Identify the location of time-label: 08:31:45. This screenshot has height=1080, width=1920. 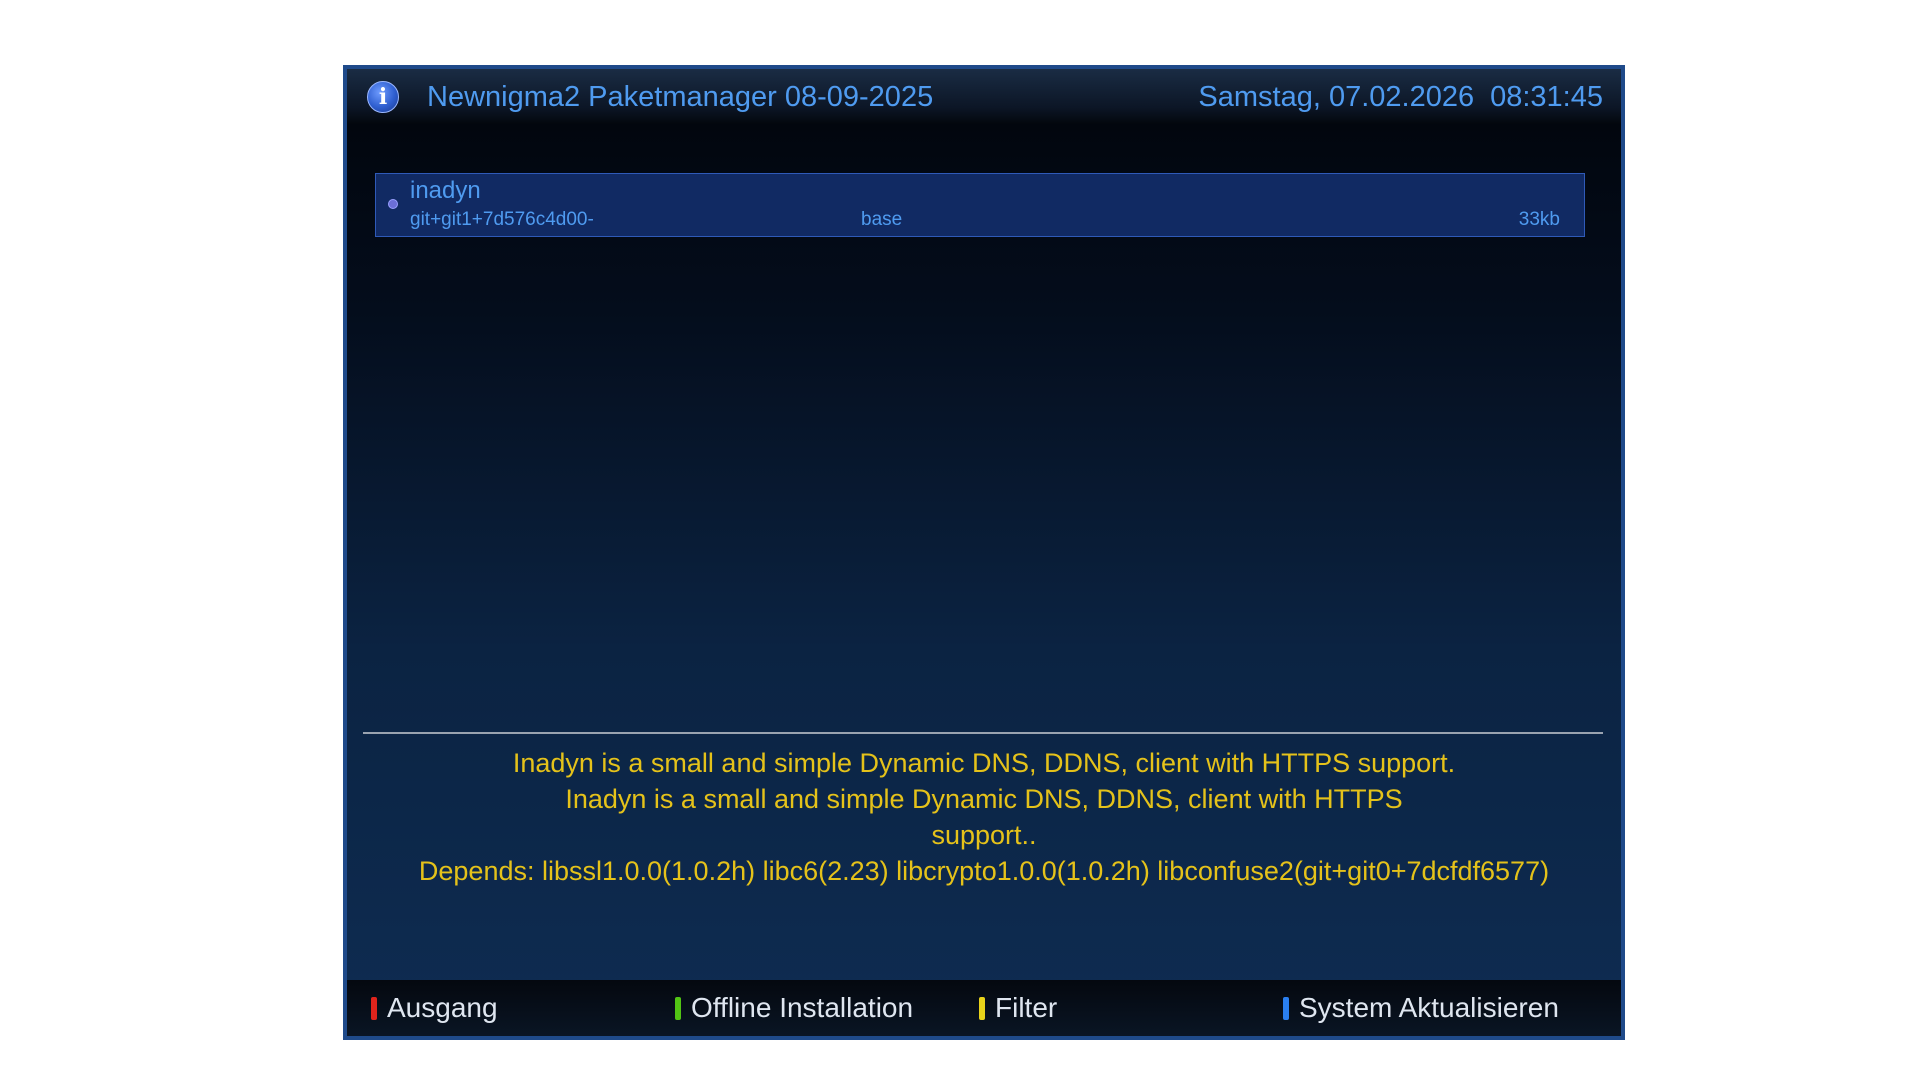
(1546, 97).